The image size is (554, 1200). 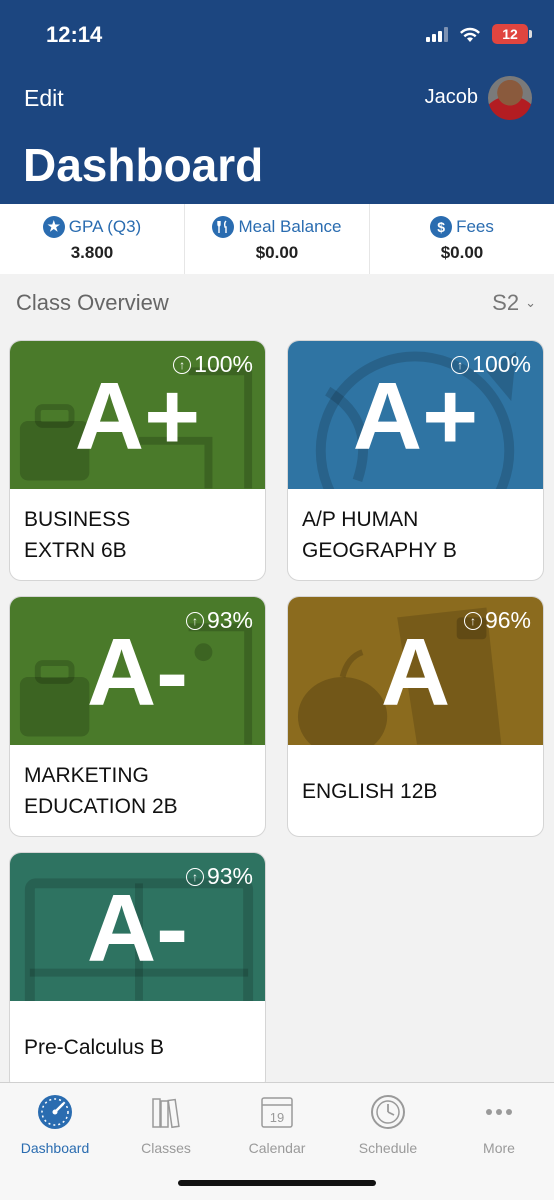 I want to click on tab-classes: Classes, so click(x=166, y=1124).